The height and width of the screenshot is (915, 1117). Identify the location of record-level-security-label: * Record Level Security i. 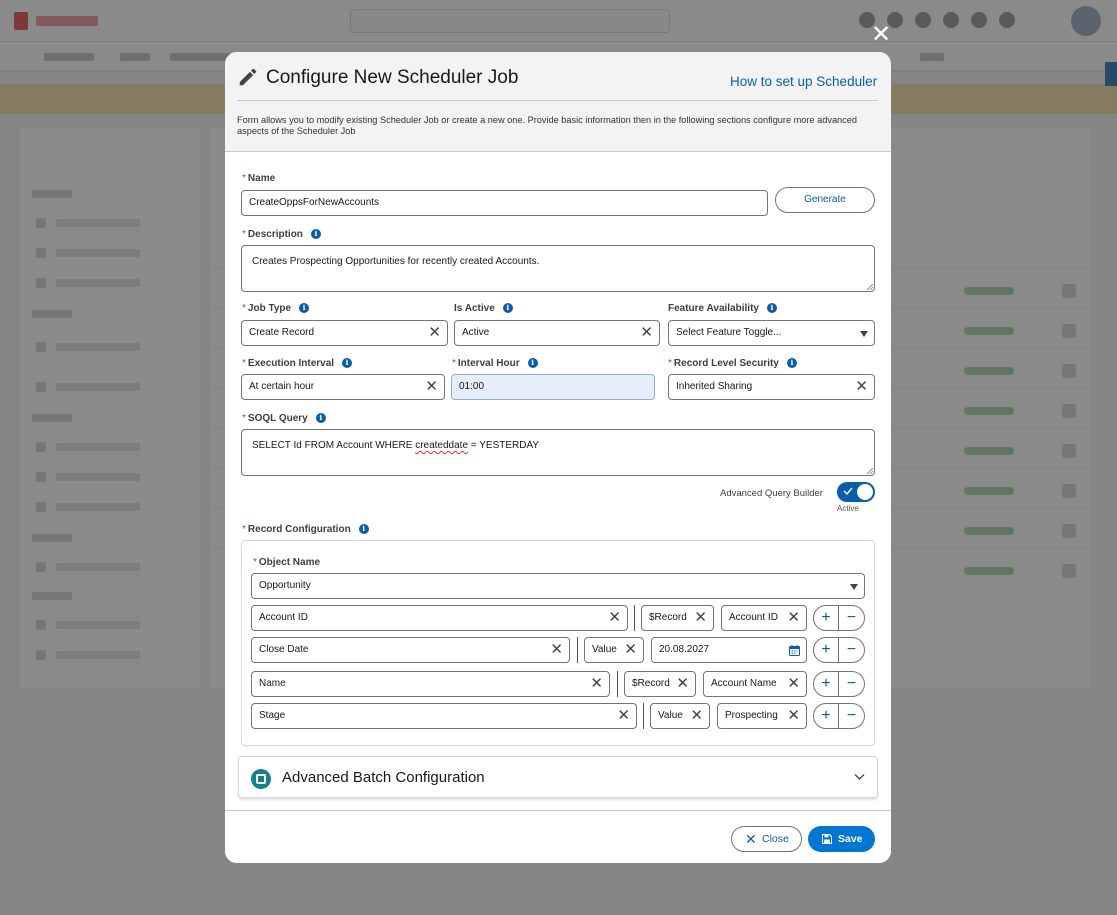
(732, 363).